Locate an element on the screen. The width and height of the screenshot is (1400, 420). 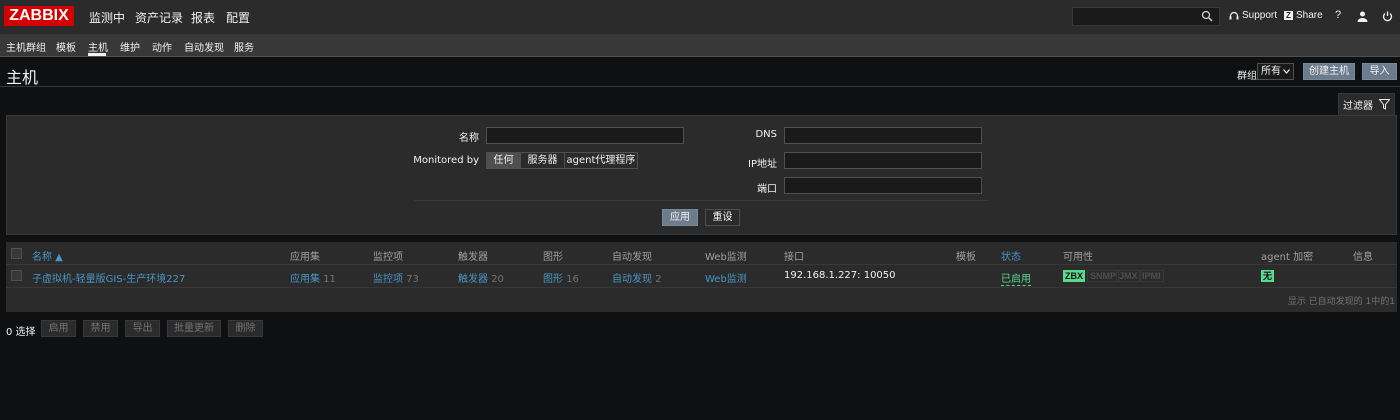
logout-icon is located at coordinates (1387, 16).